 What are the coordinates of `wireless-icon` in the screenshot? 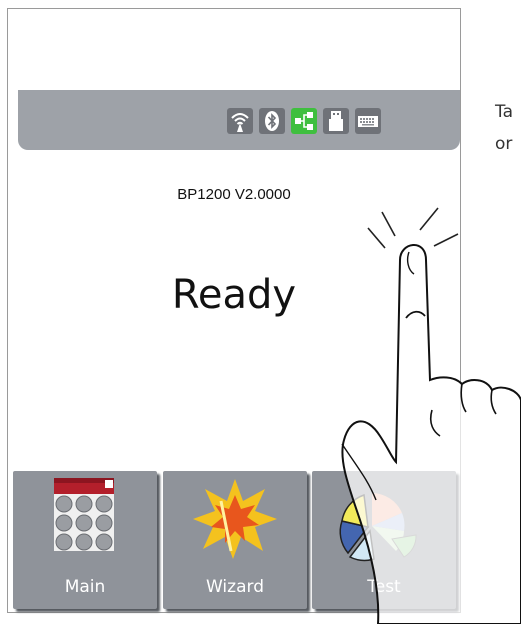 It's located at (240, 121).